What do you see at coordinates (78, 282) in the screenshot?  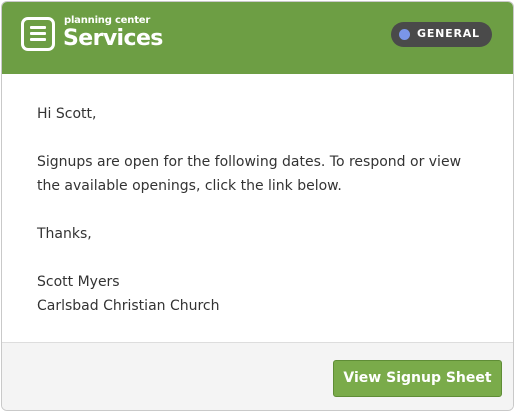 I see `signature-name: Scott Myers` at bounding box center [78, 282].